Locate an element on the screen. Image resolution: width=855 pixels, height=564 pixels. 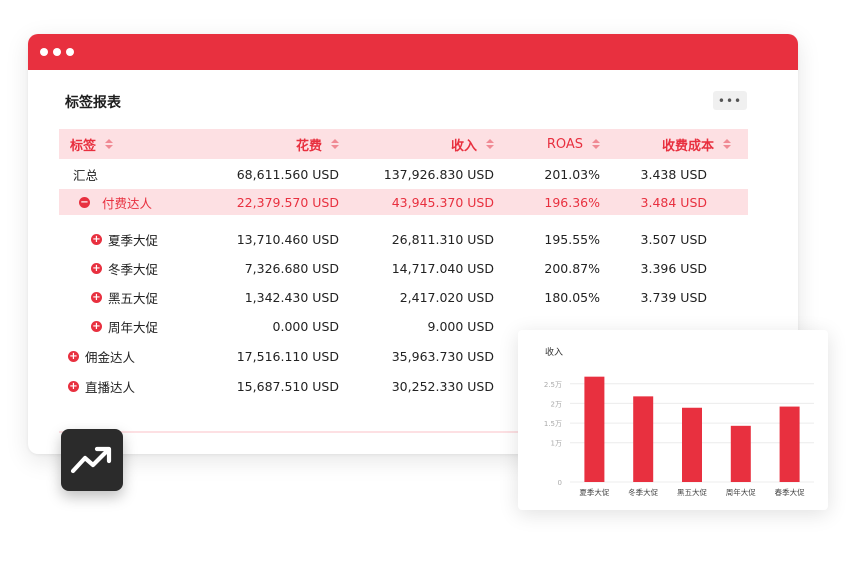
cell-roas: 201.03% is located at coordinates (572, 174).